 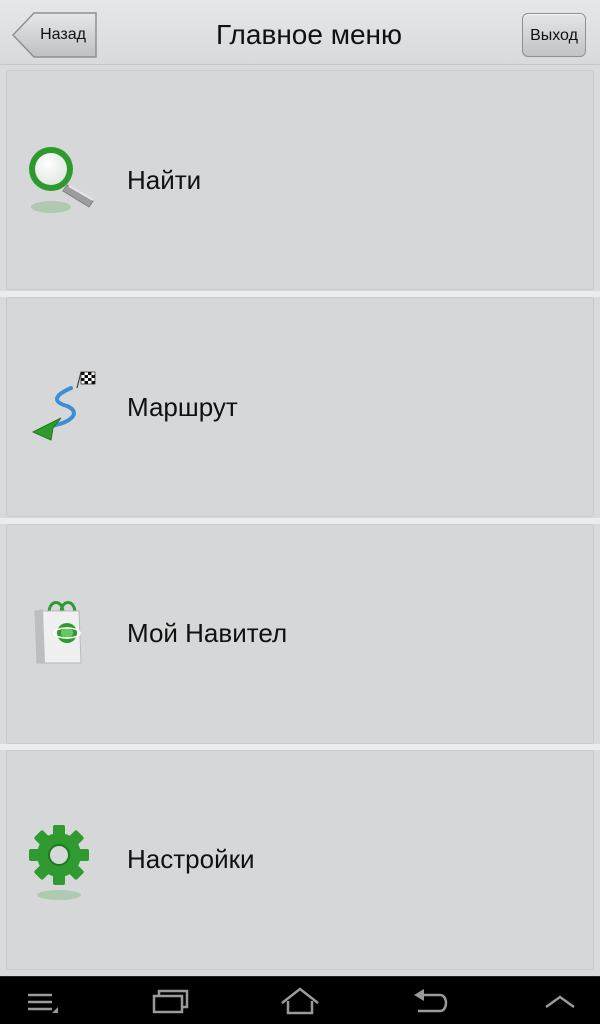 I want to click on system-nav-bar, so click(x=300, y=1000).